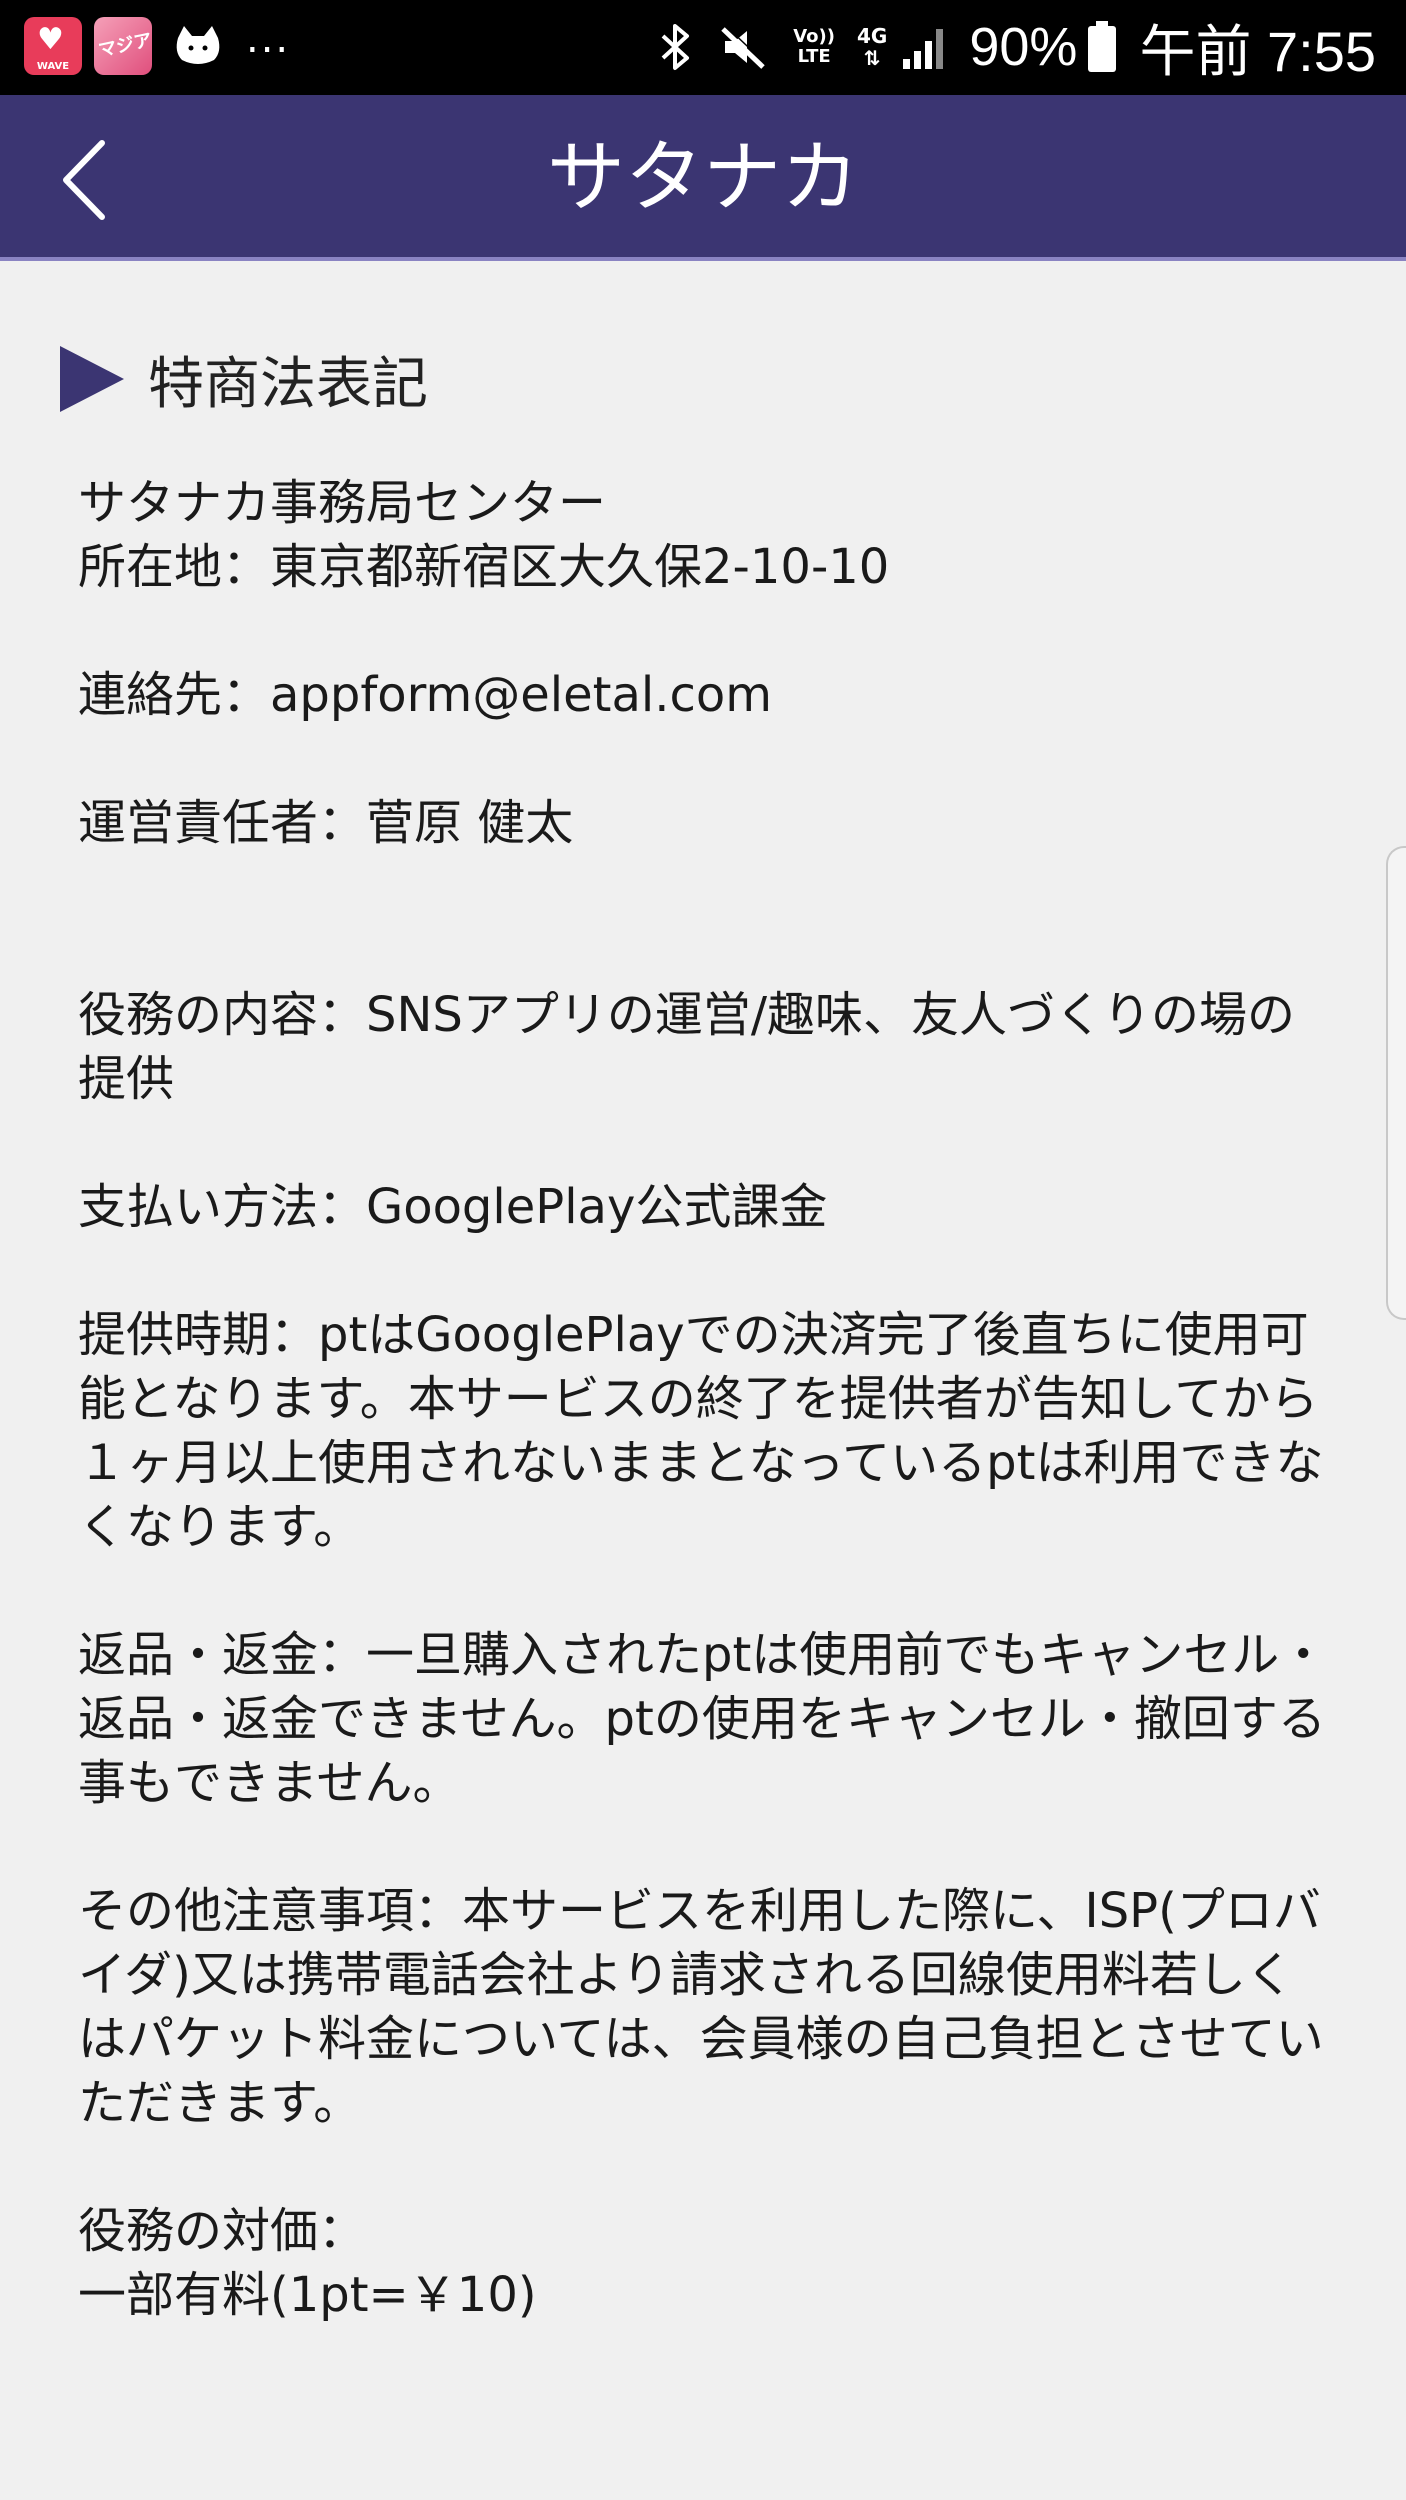 The height and width of the screenshot is (2500, 1406). What do you see at coordinates (198, 45) in the screenshot?
I see `cat-icon` at bounding box center [198, 45].